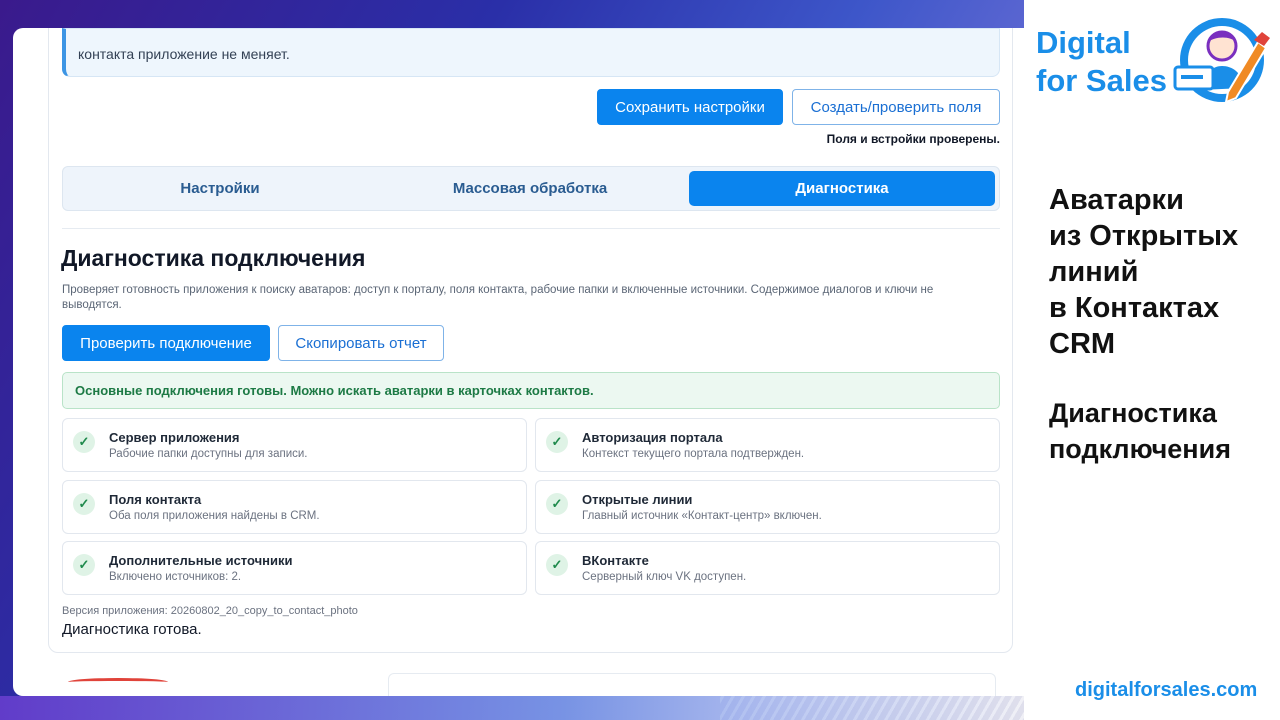 Image resolution: width=1280 pixels, height=720 pixels. Describe the element at coordinates (132, 629) in the screenshot. I see `diagnostics-ready-text: Диагностика готова.` at that location.